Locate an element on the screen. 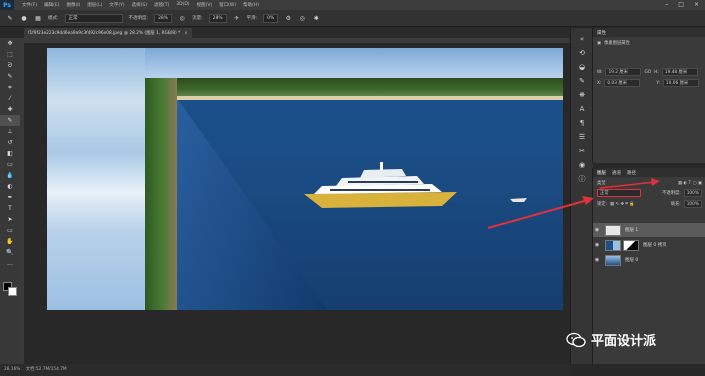 Image resolution: width=705 pixels, height=376 pixels. layer-row: ◉ 图层 0 拷贝 is located at coordinates (649, 245).